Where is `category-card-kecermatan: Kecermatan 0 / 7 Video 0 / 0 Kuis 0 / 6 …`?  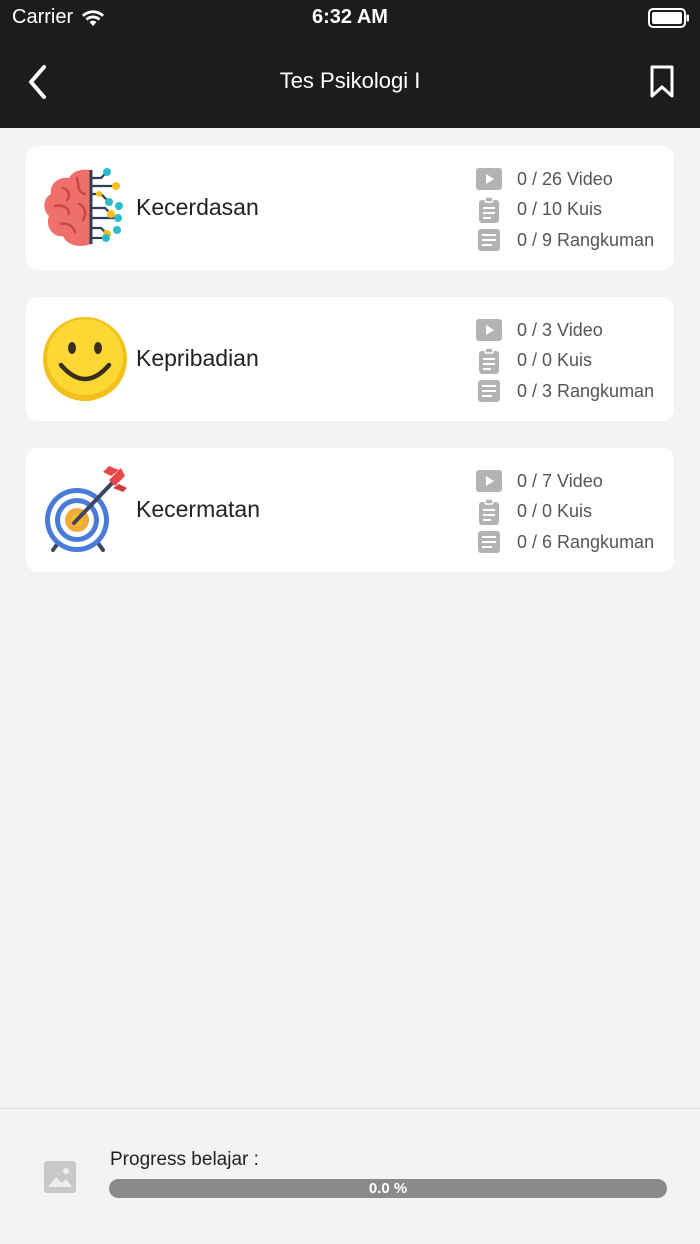
category-card-kecermatan: Kecermatan 0 / 7 Video 0 / 0 Kuis 0 / 6 … is located at coordinates (350, 510).